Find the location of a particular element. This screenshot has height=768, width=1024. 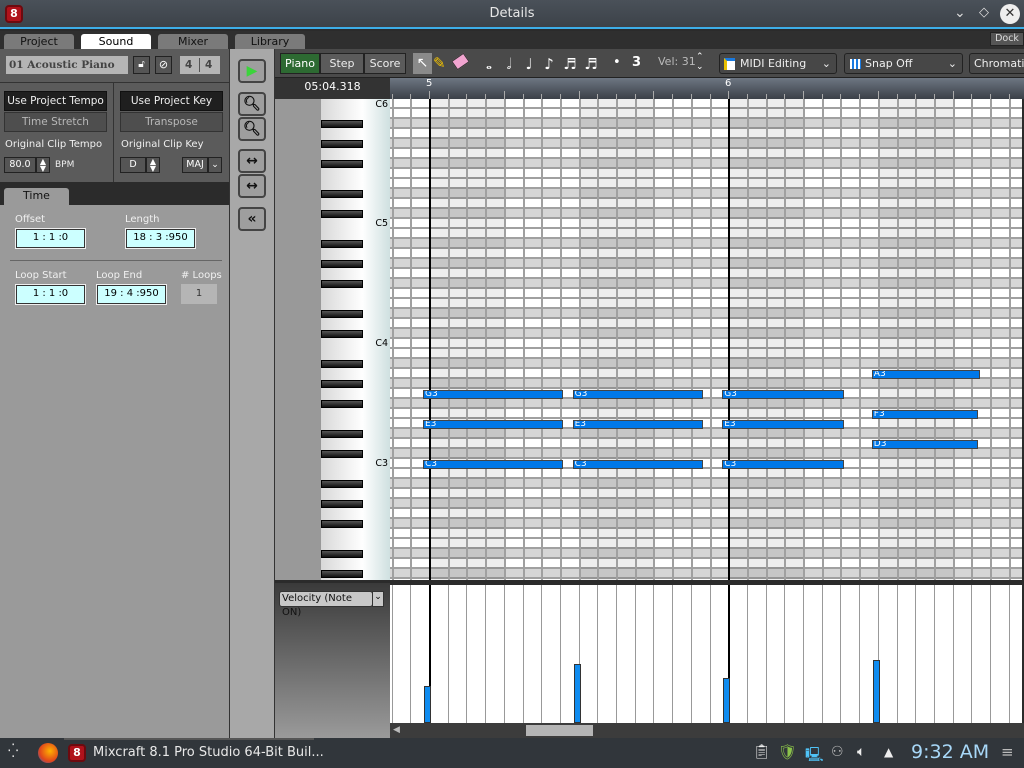

firefox-icon is located at coordinates (48, 753).